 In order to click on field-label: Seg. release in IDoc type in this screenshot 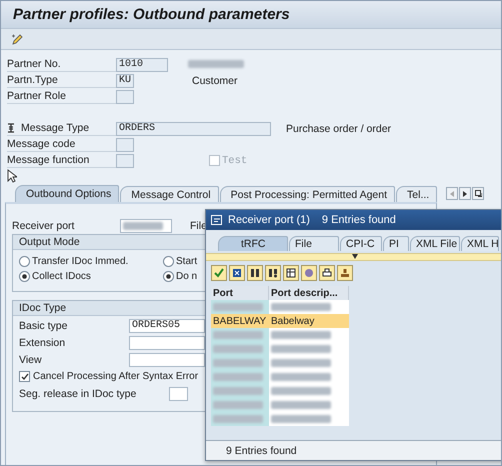, I will do `click(78, 394)`.